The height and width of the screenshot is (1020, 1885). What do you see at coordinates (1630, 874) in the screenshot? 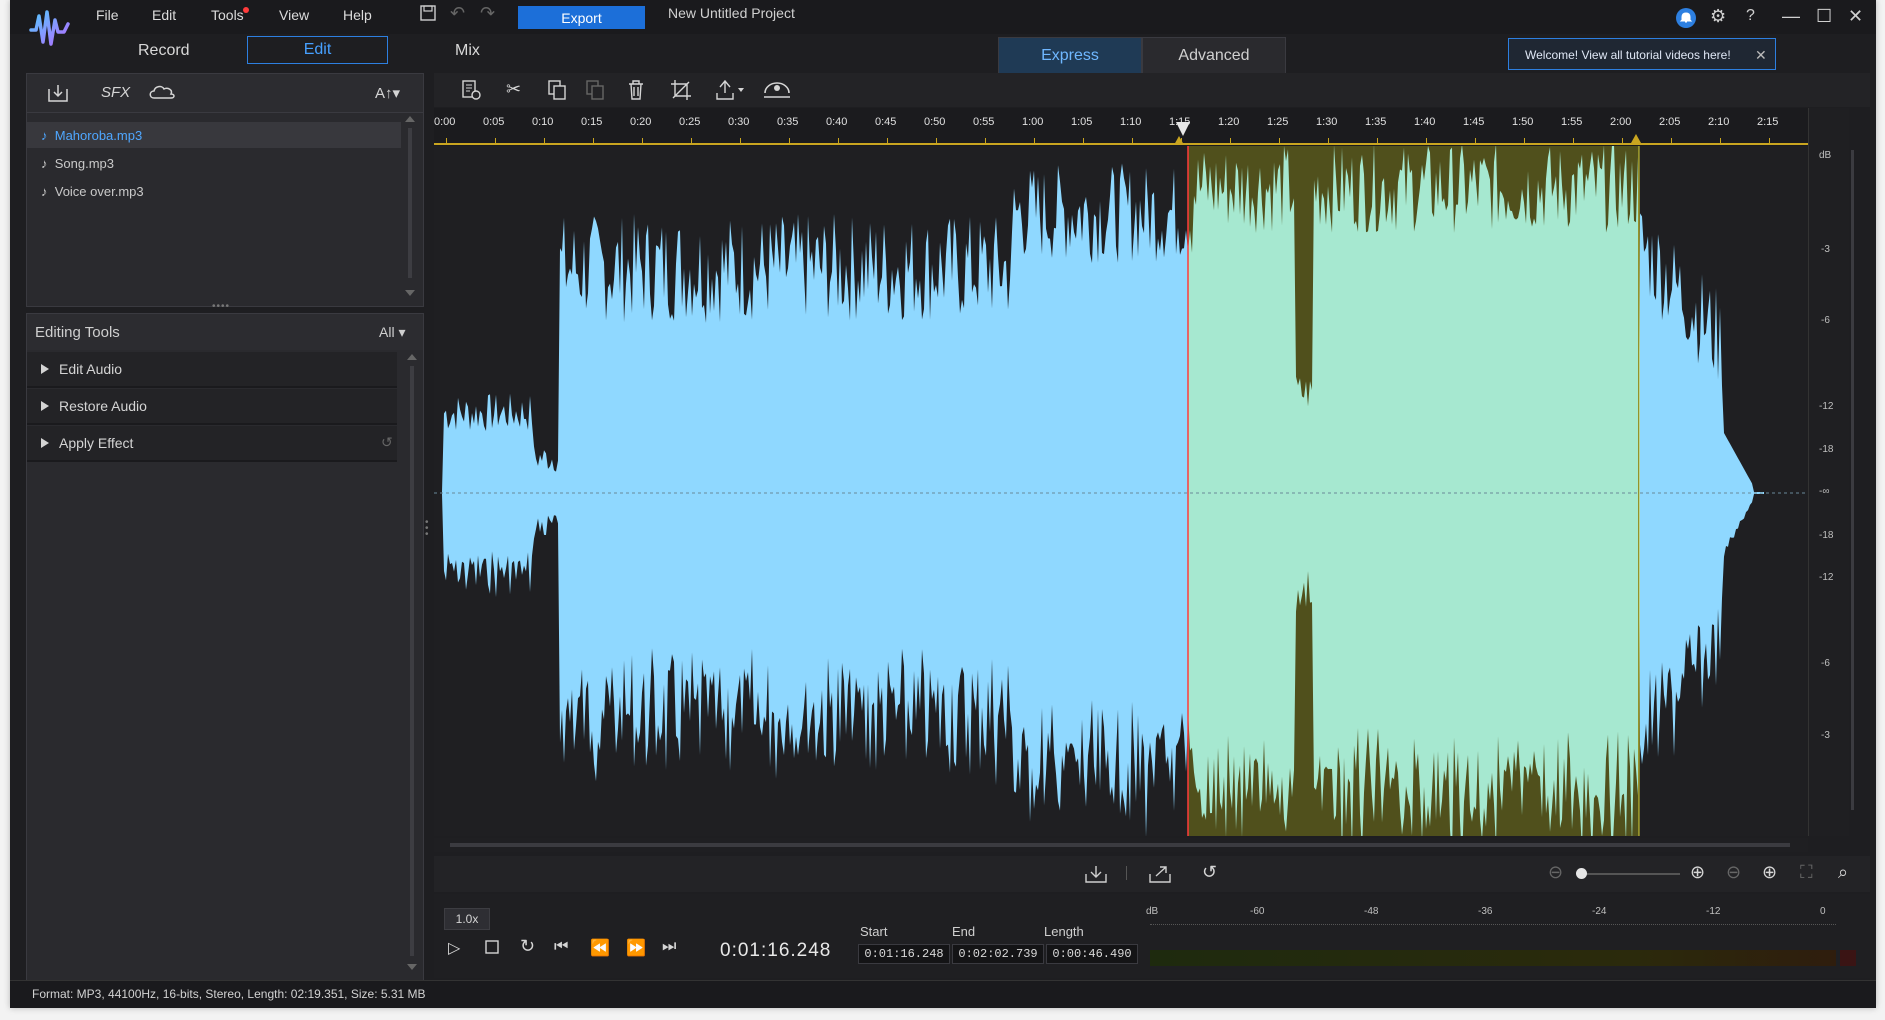
I see `zoom-slider-track` at bounding box center [1630, 874].